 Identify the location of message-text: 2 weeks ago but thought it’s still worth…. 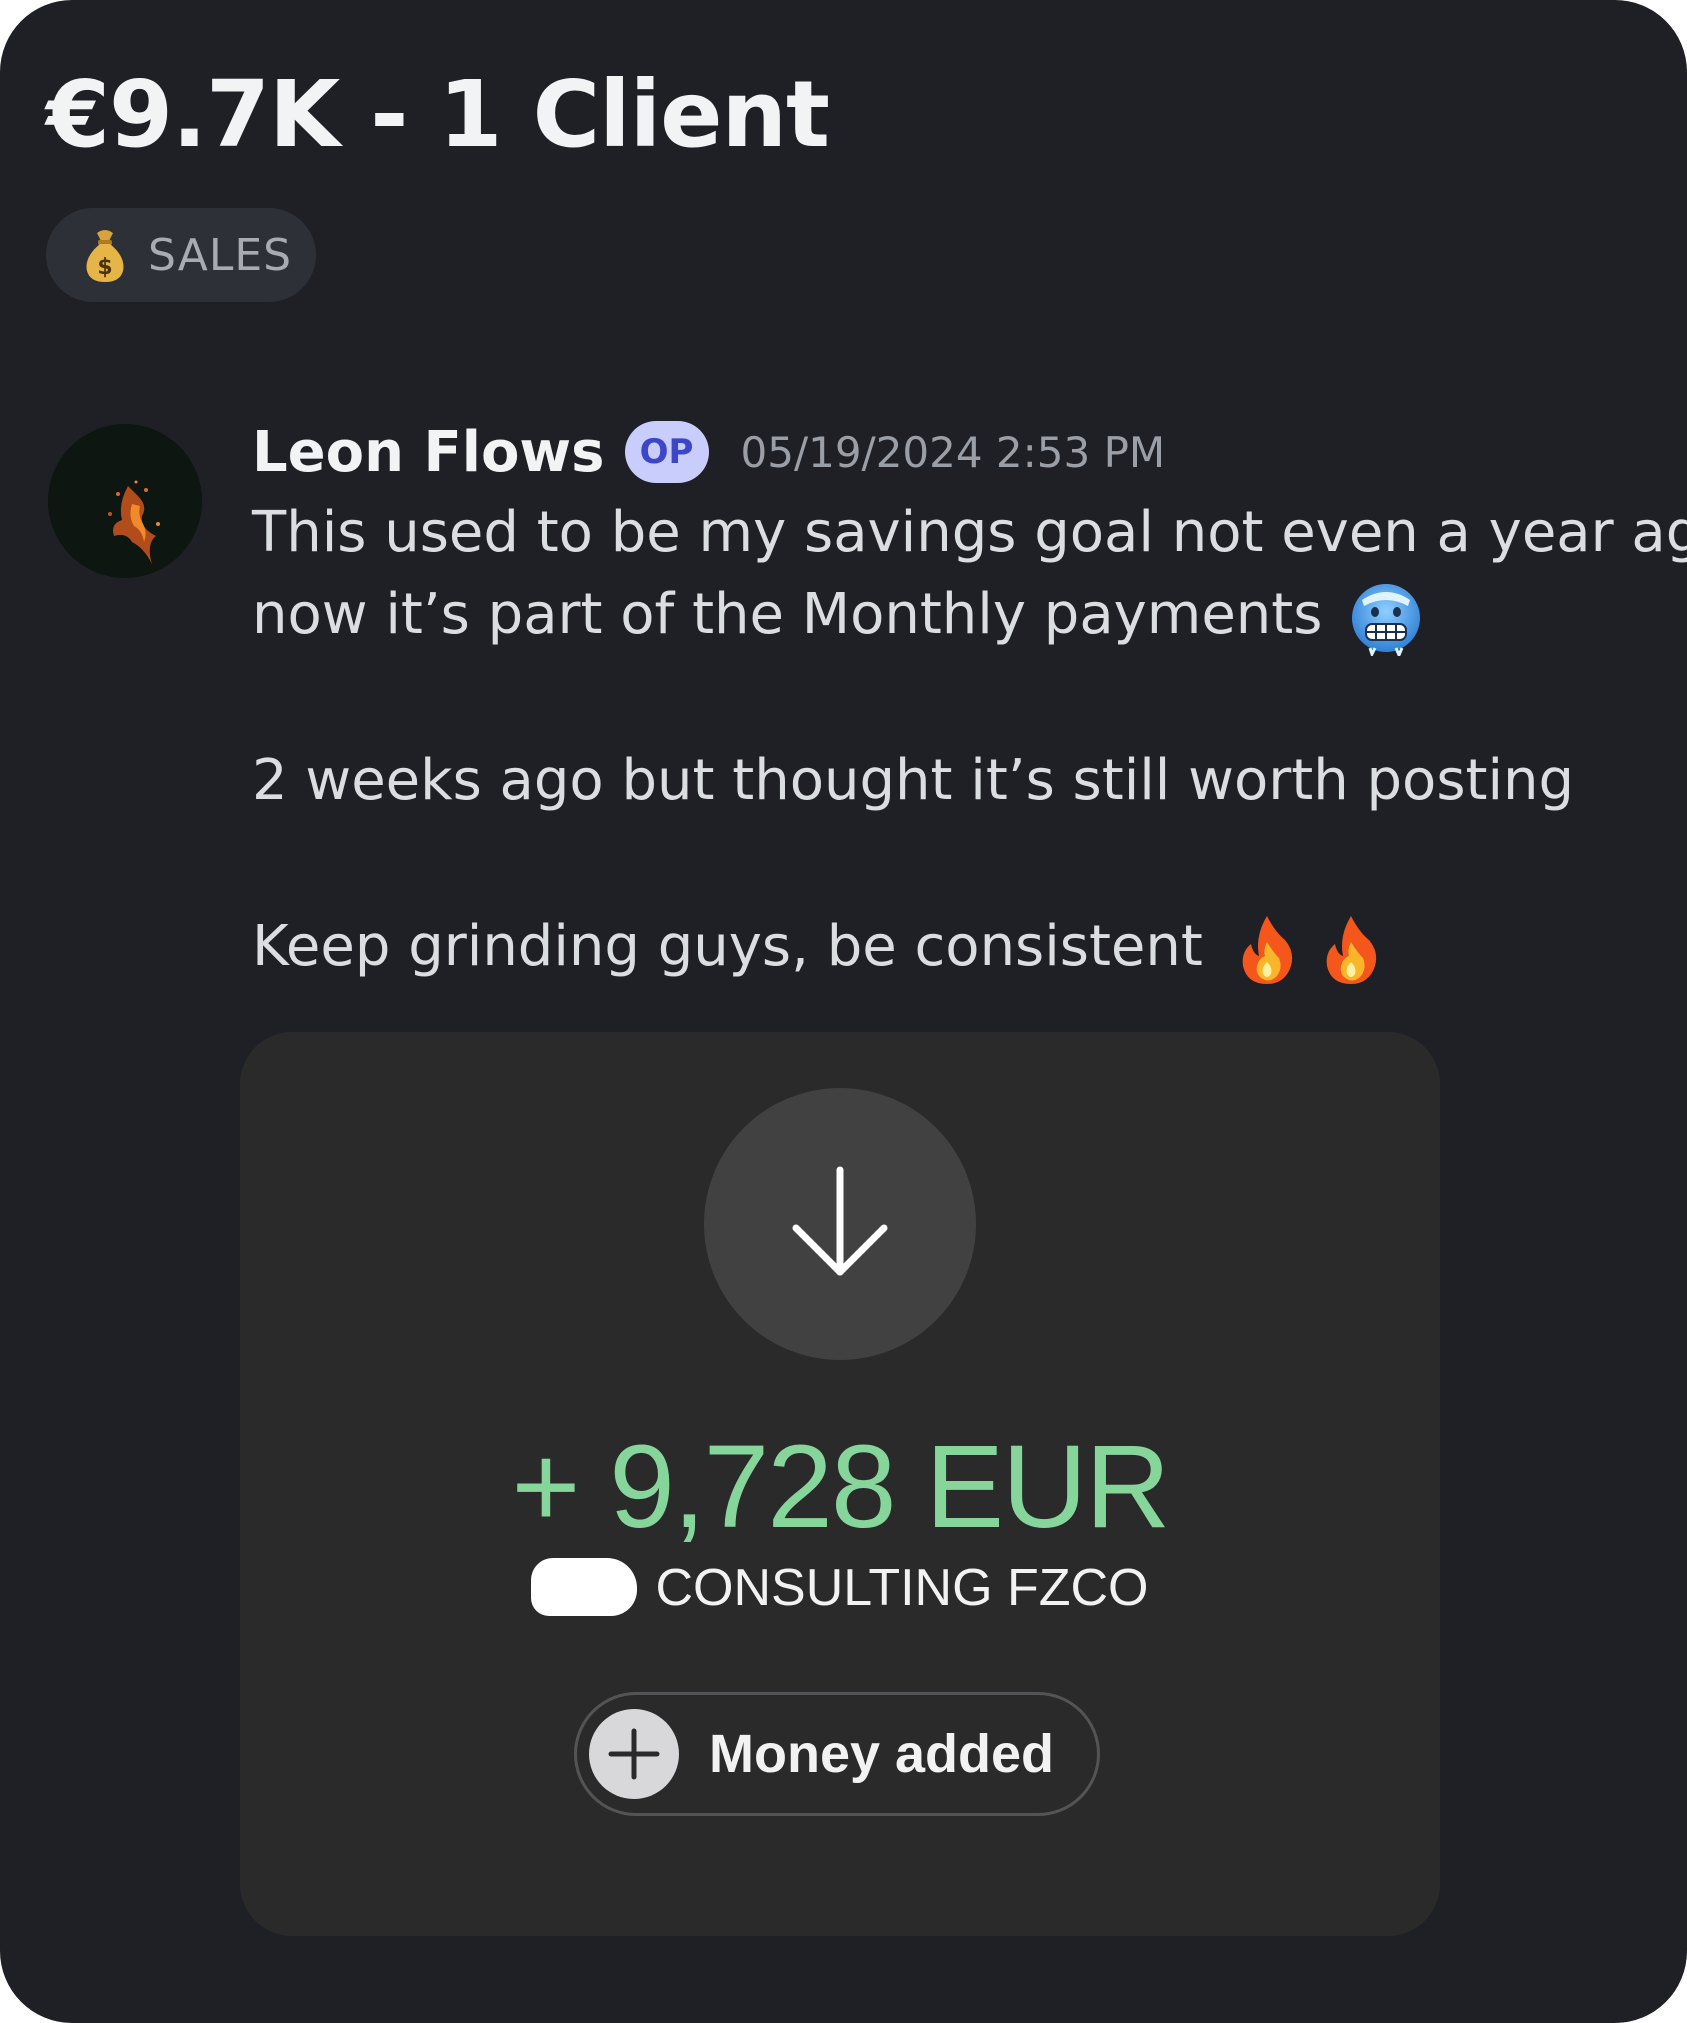
(913, 780).